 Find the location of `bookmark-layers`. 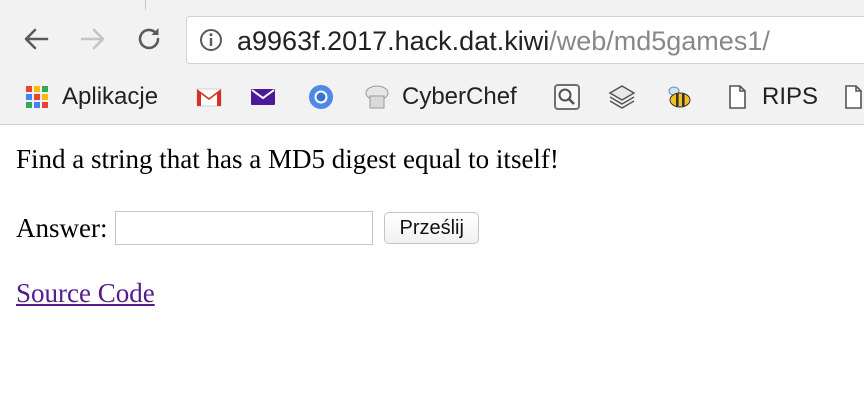

bookmark-layers is located at coordinates (622, 97).